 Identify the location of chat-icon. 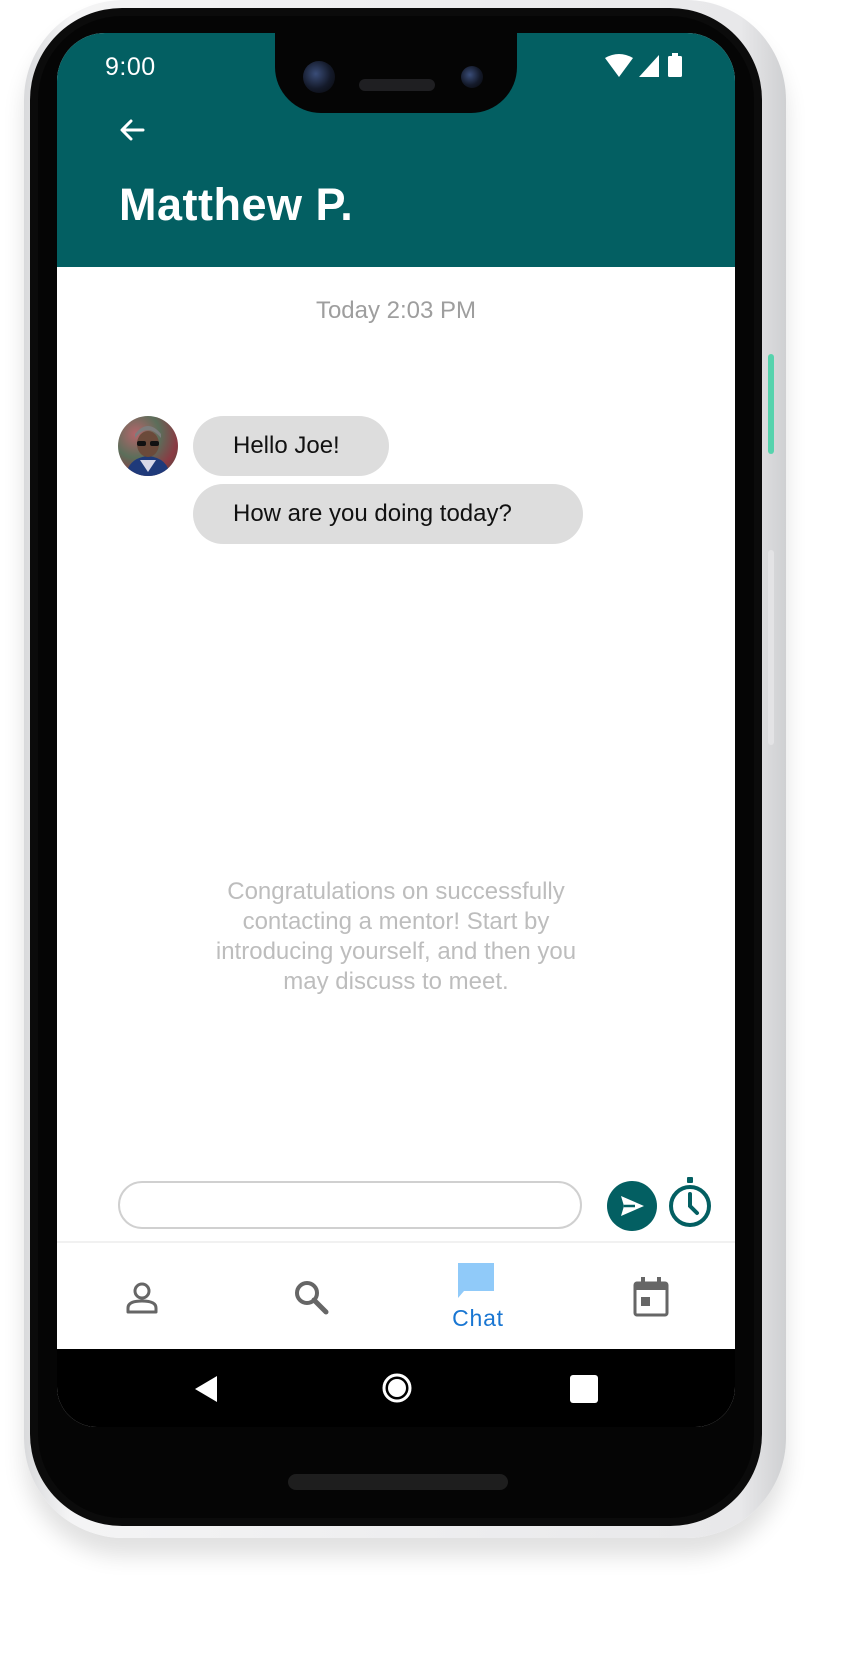
(476, 1280).